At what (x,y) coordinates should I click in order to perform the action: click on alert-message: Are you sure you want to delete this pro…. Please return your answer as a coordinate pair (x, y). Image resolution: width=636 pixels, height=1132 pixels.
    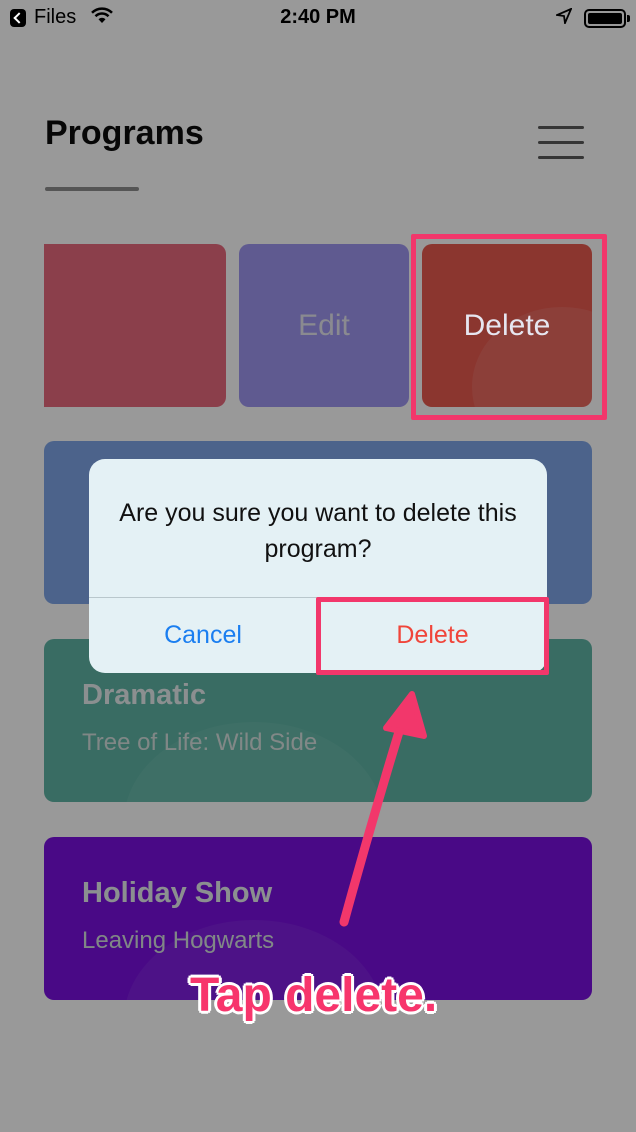
    Looking at the image, I should click on (318, 531).